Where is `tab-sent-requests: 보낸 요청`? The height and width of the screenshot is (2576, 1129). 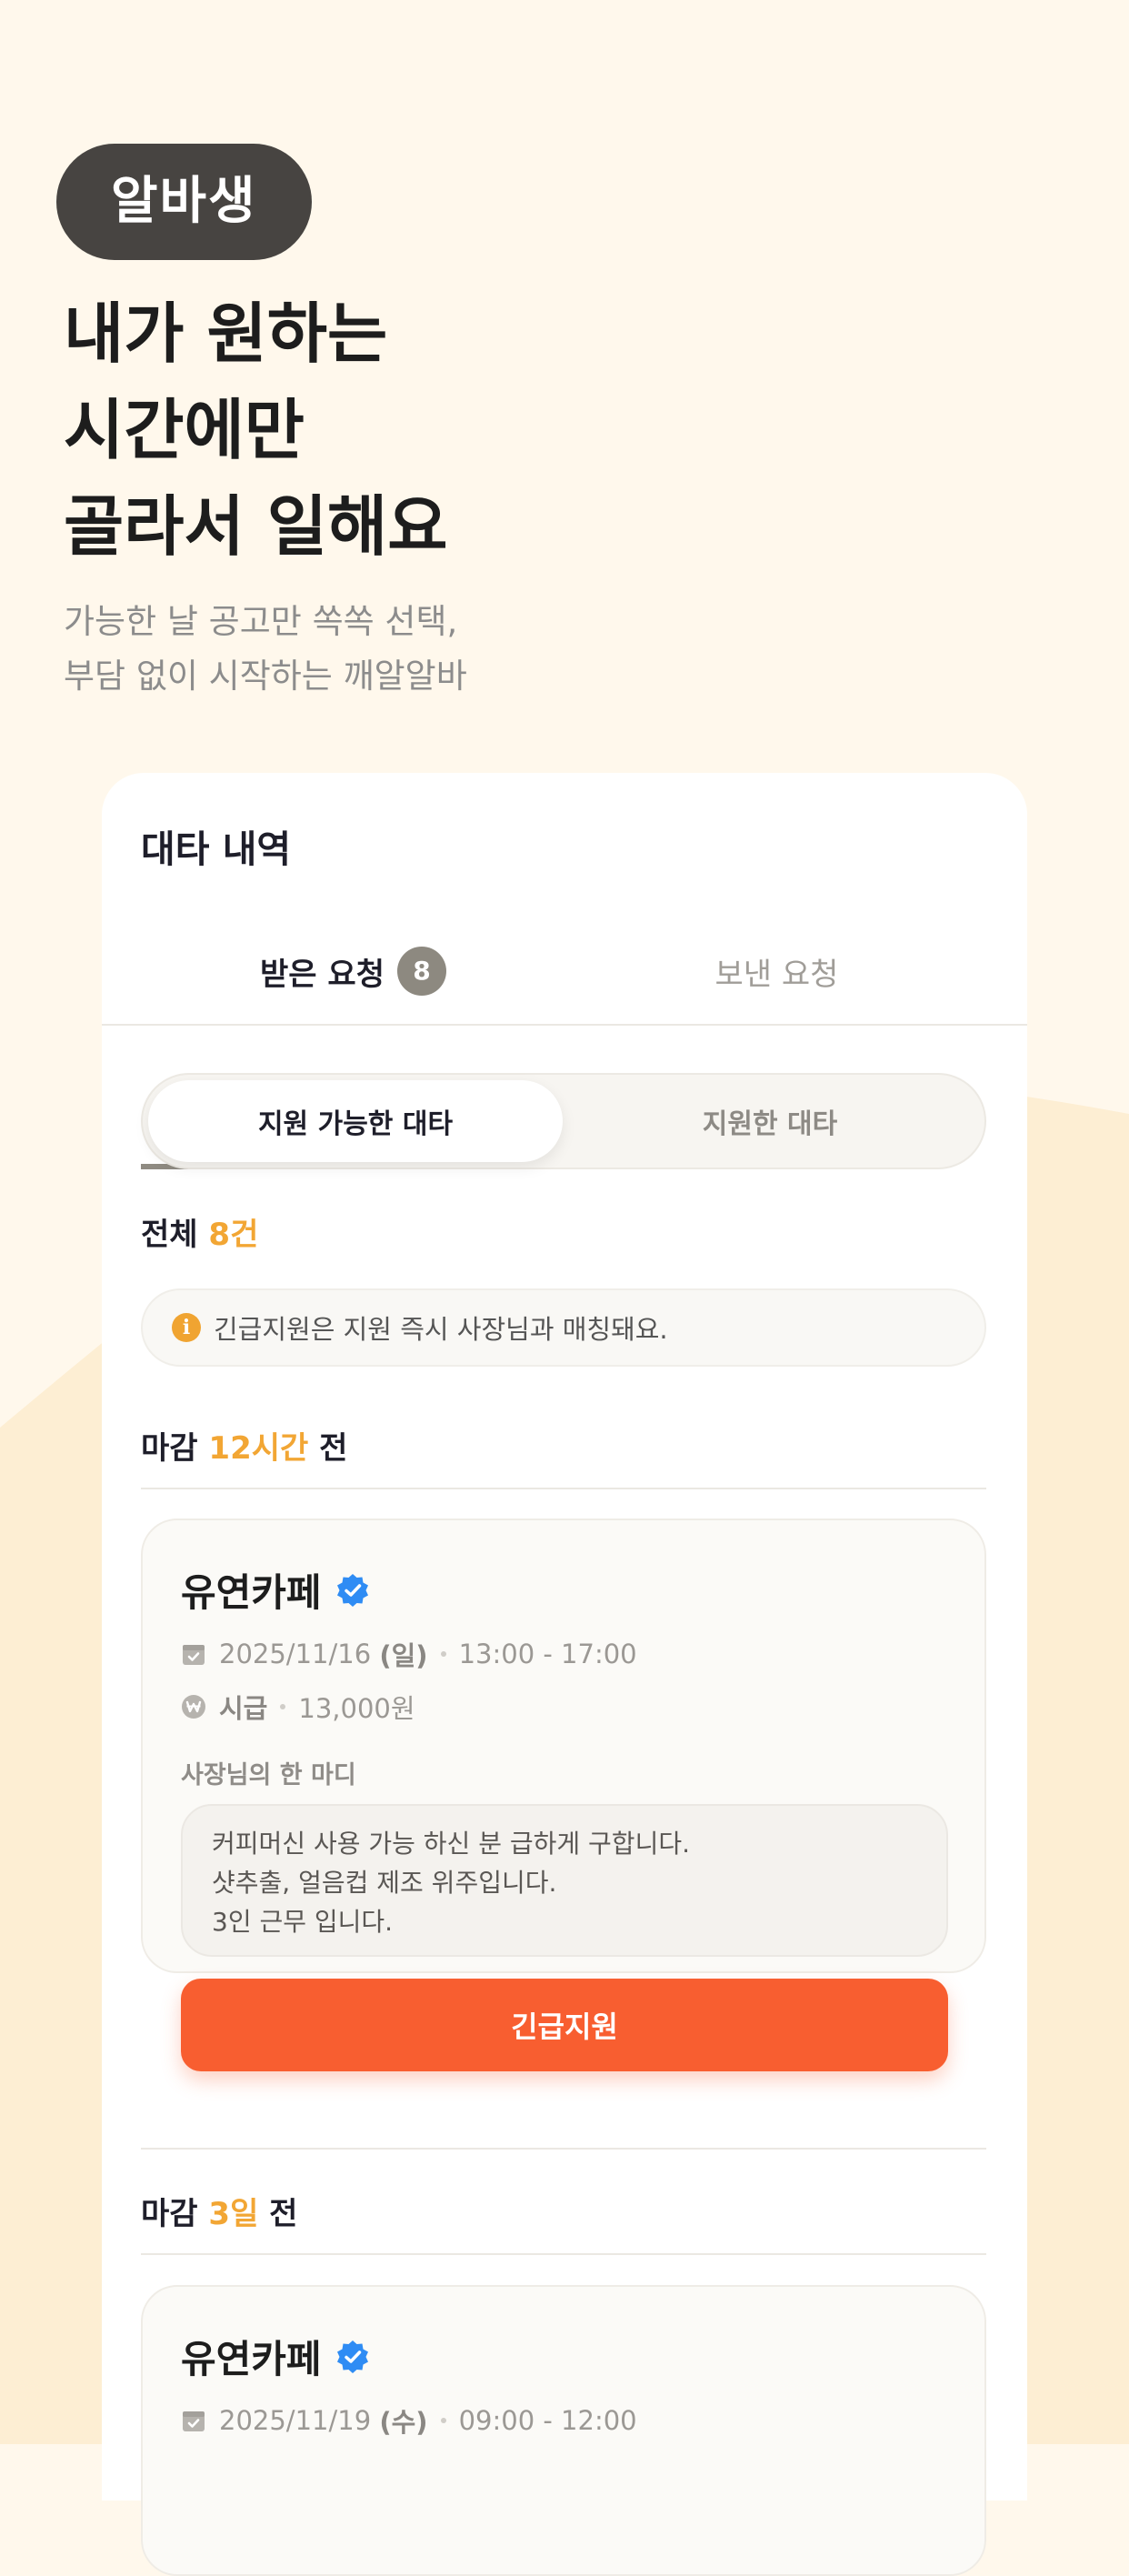 tab-sent-requests: 보낸 요청 is located at coordinates (777, 971).